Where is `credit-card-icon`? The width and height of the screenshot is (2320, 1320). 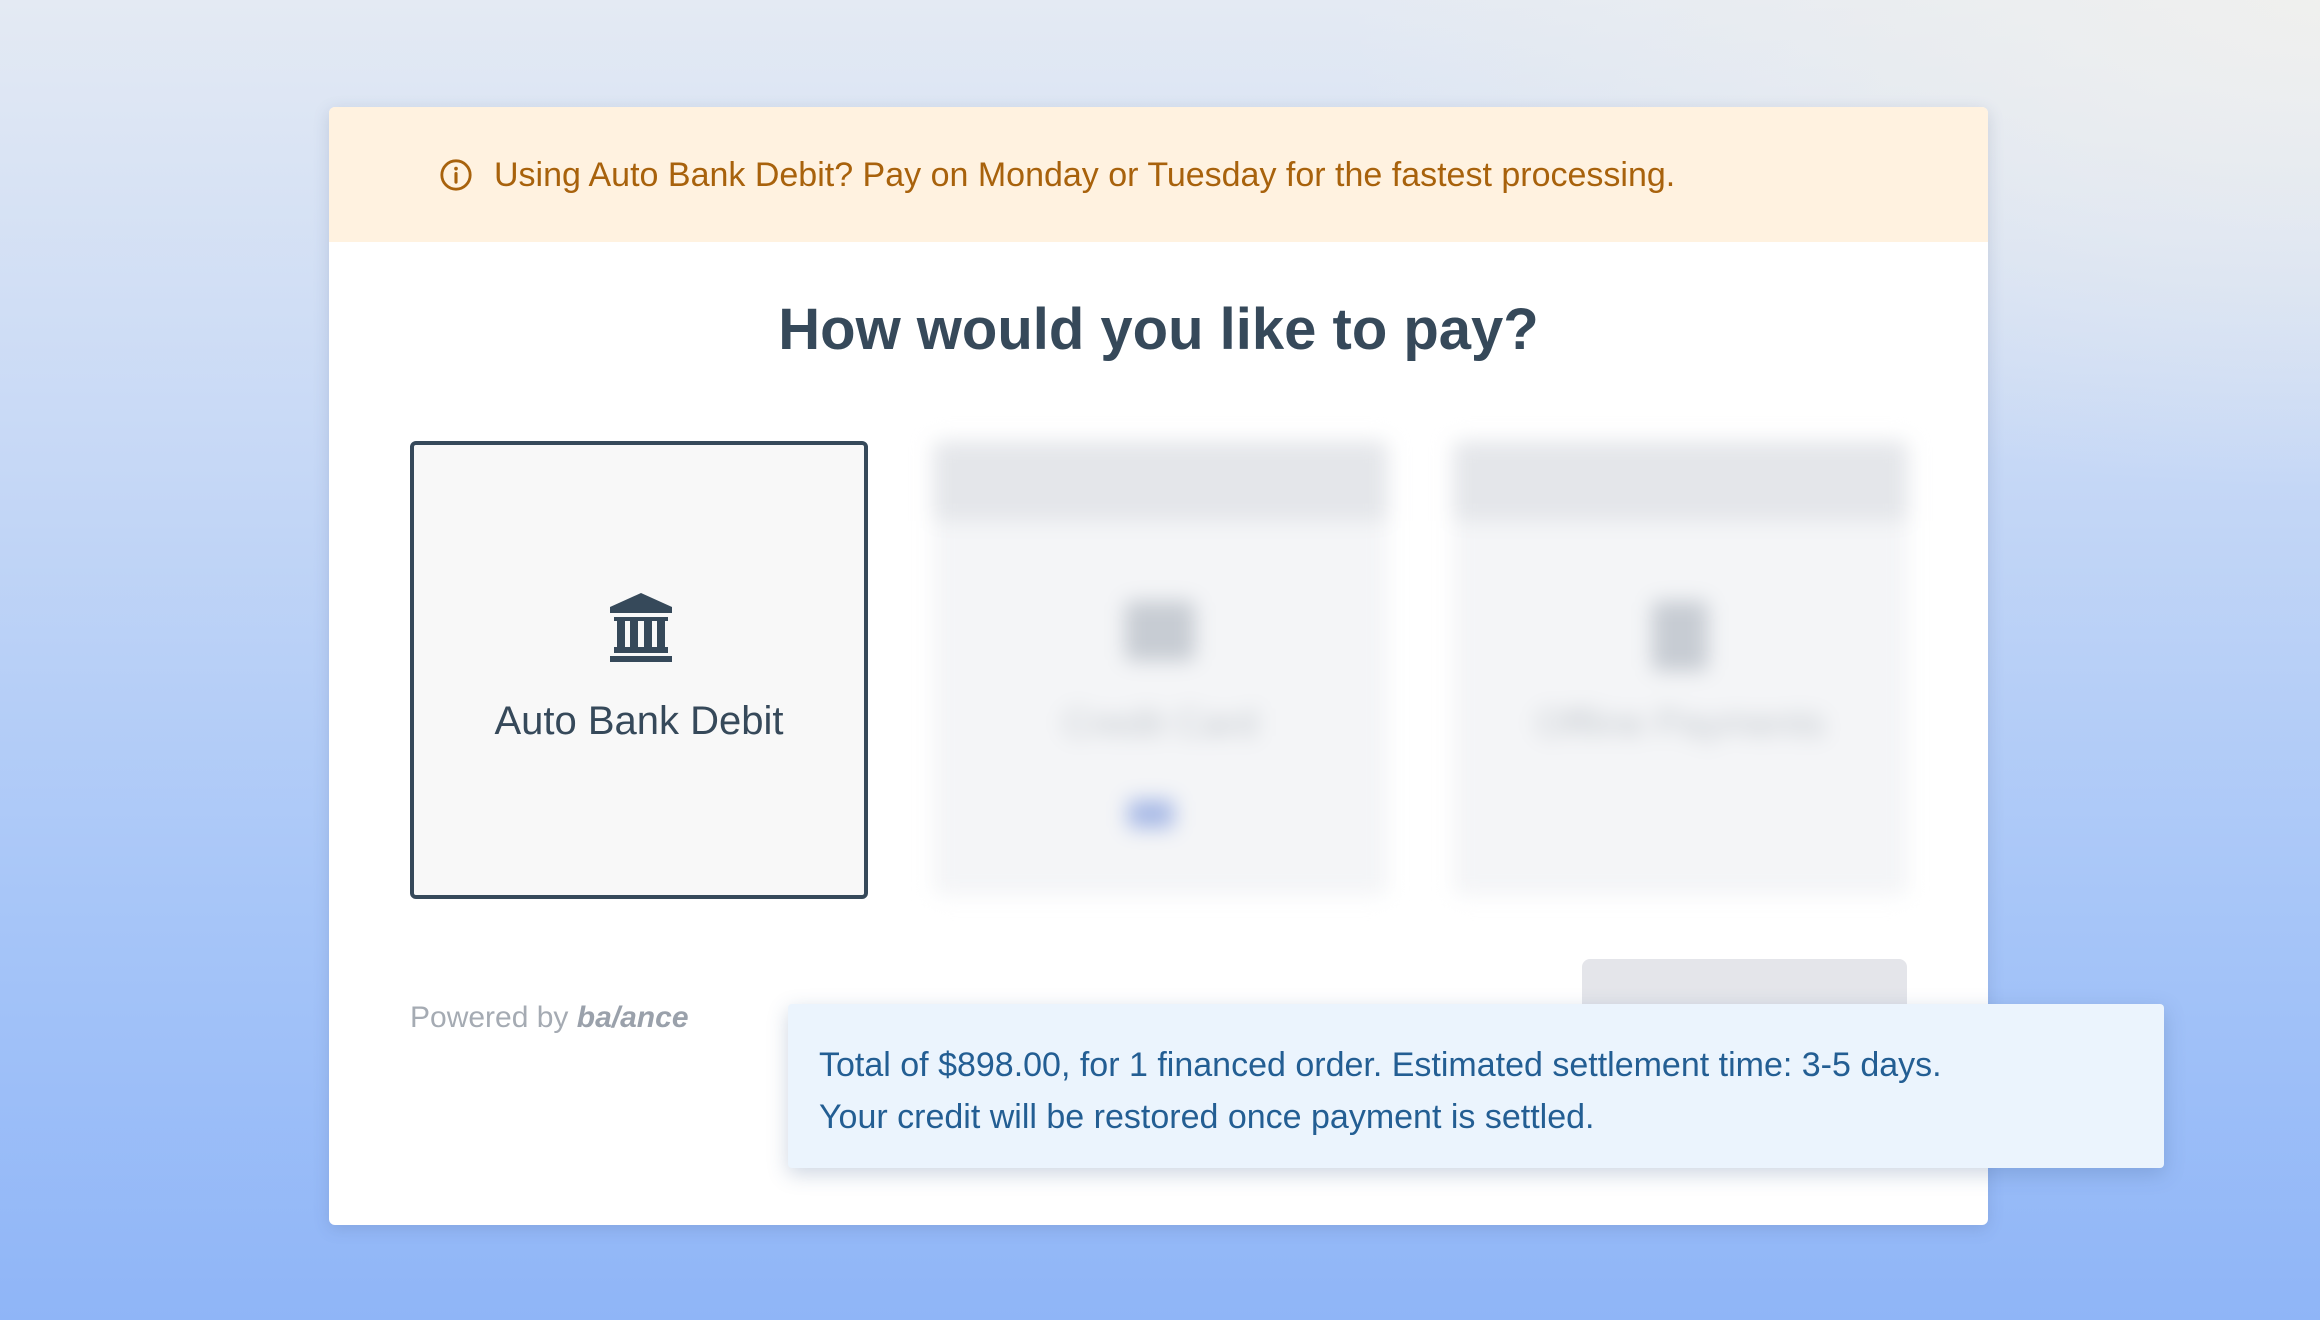 credit-card-icon is located at coordinates (1160, 631).